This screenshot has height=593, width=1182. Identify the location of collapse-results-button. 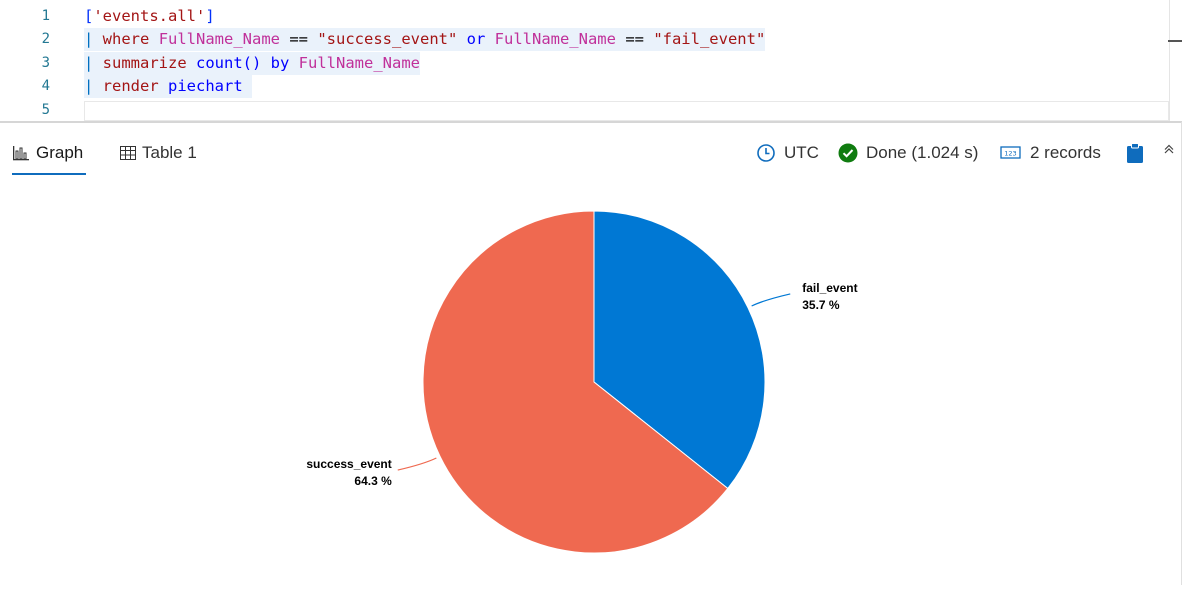
(1169, 149).